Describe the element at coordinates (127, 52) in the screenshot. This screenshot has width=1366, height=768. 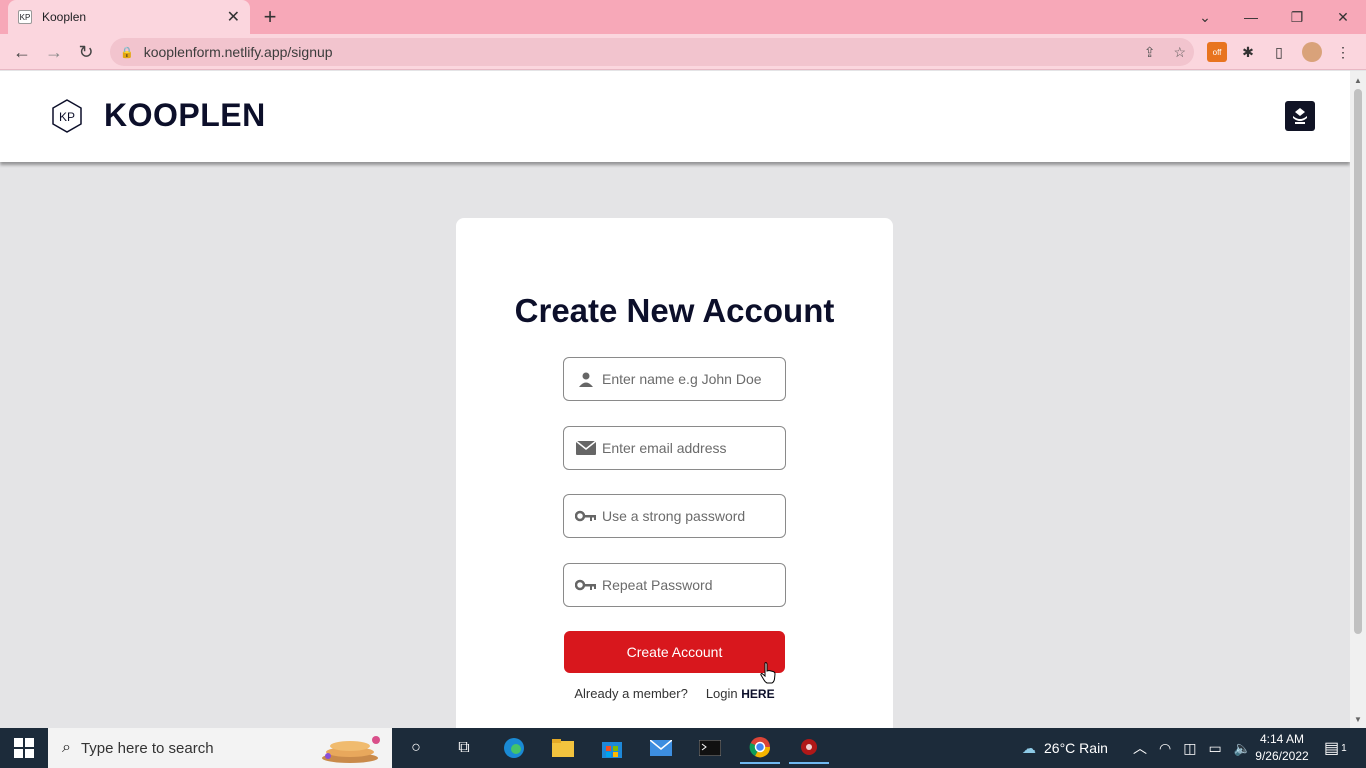
I see `lock-icon: 🔒` at that location.